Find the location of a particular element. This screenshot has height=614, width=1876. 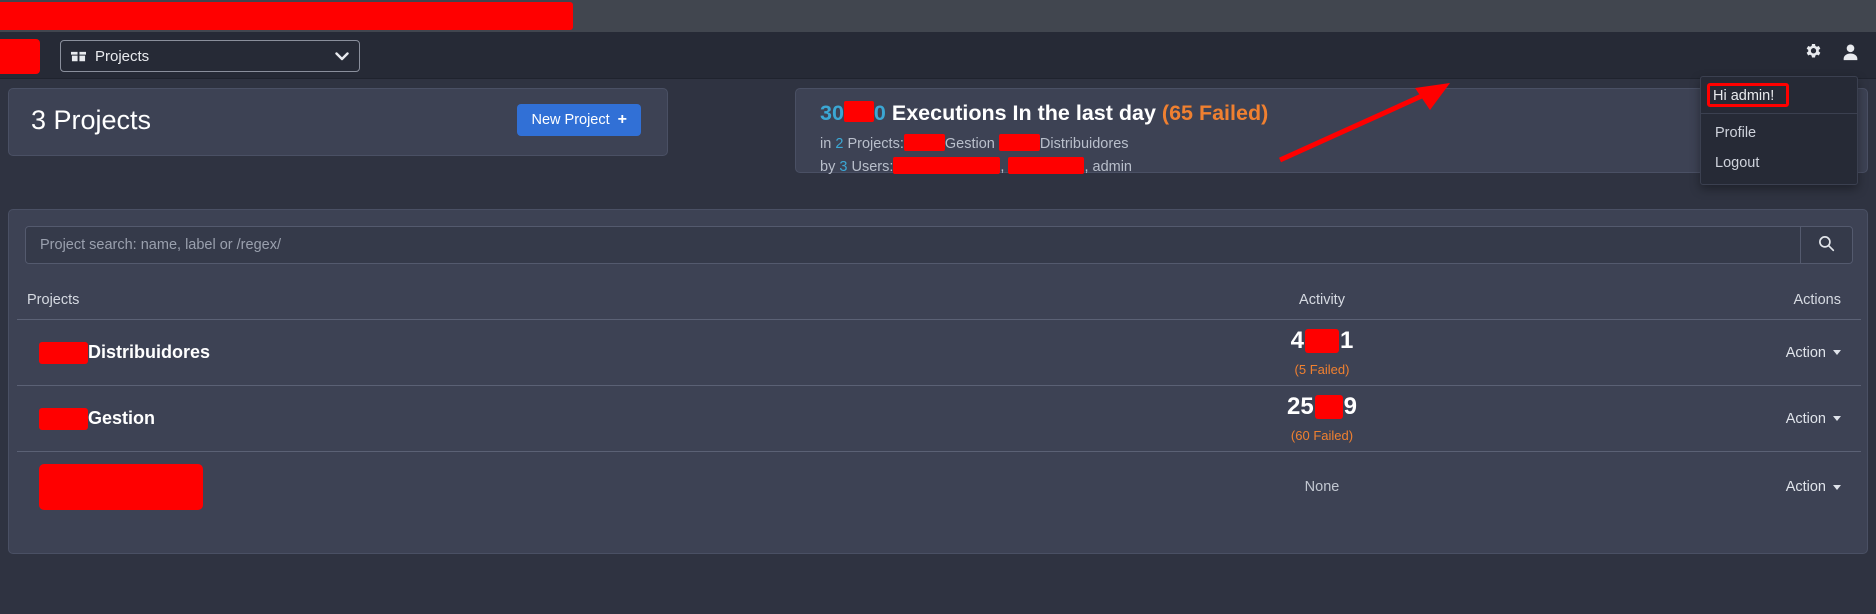

new-project-button: New Project + is located at coordinates (579, 120).